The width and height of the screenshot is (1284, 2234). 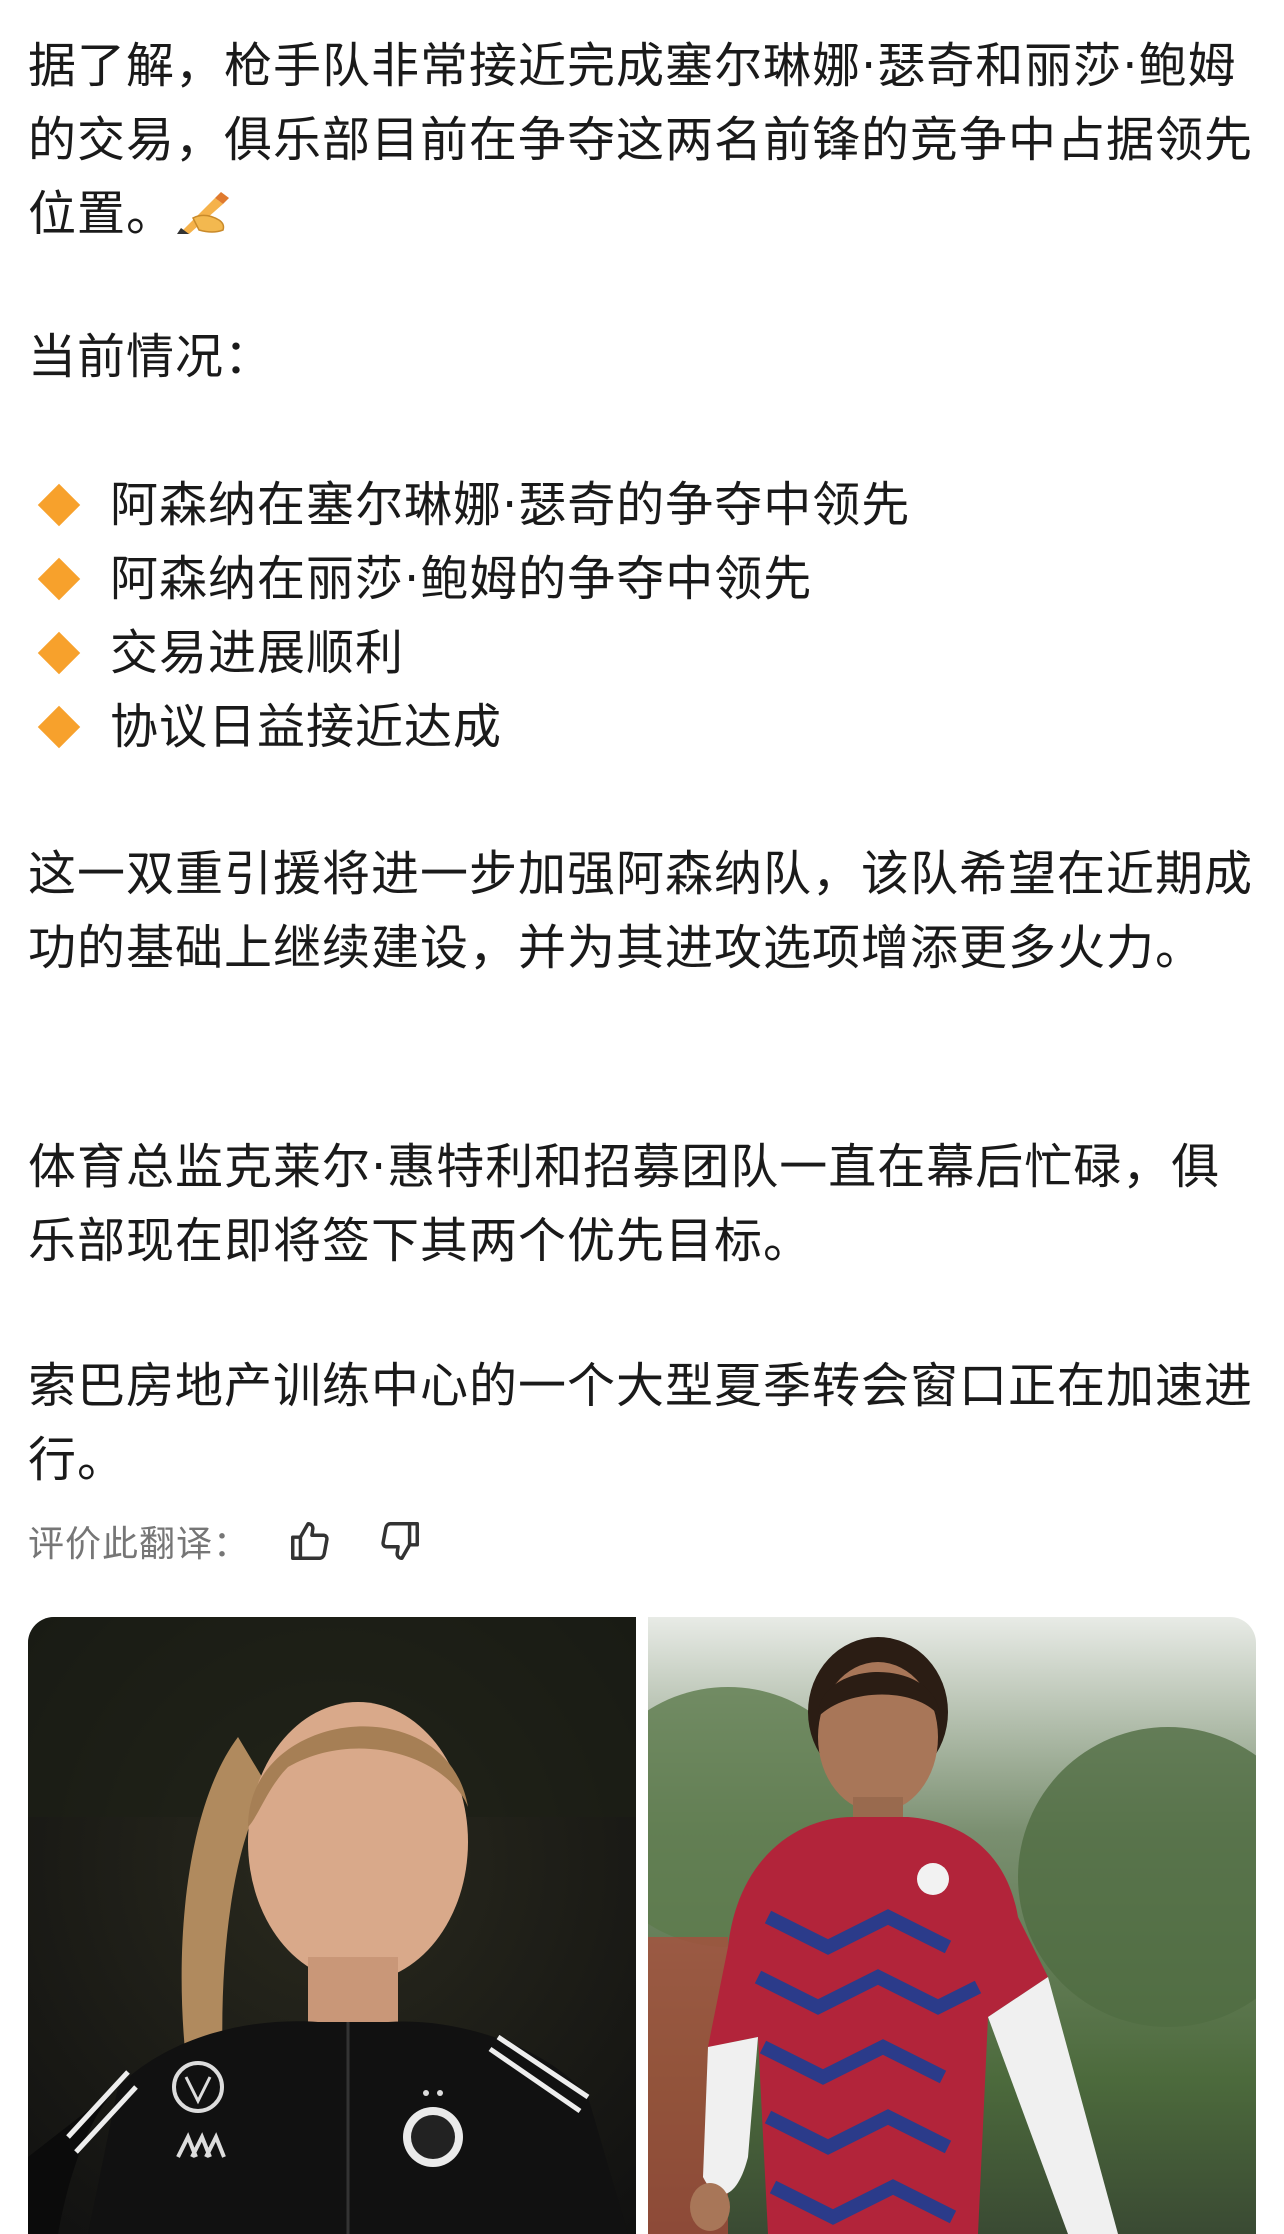 I want to click on thumbs-up-button, so click(x=310, y=1541).